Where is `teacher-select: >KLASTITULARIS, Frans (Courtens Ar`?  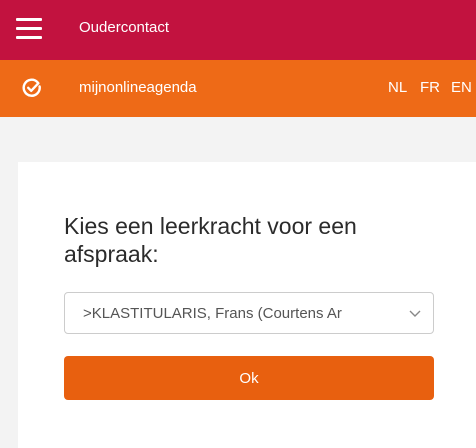
teacher-select: >KLASTITULARIS, Frans (Courtens Ar is located at coordinates (249, 313).